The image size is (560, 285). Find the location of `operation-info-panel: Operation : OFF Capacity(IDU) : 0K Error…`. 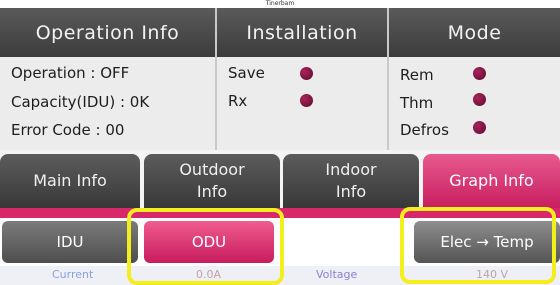

operation-info-panel: Operation : OFF Capacity(IDU) : 0K Error… is located at coordinates (107, 103).